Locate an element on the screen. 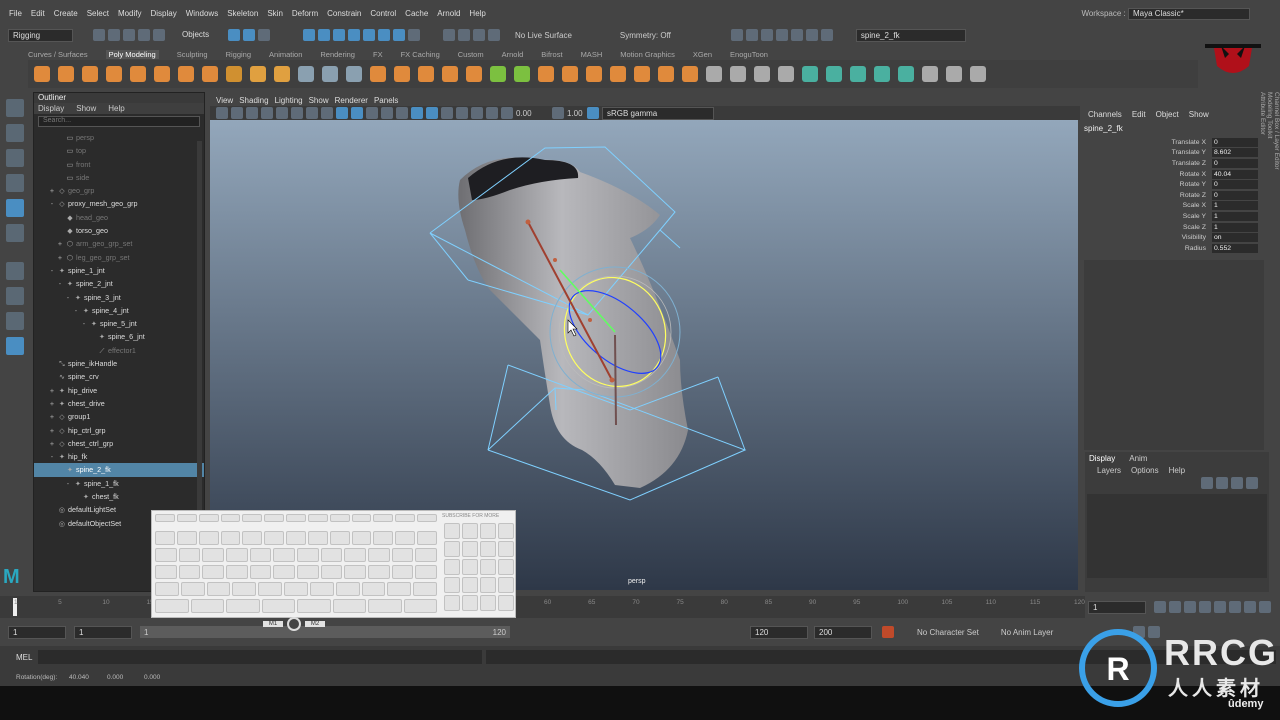 Image resolution: width=1280 pixels, height=720 pixels. colorspace-dropdown: sRGB gamma is located at coordinates (658, 113).